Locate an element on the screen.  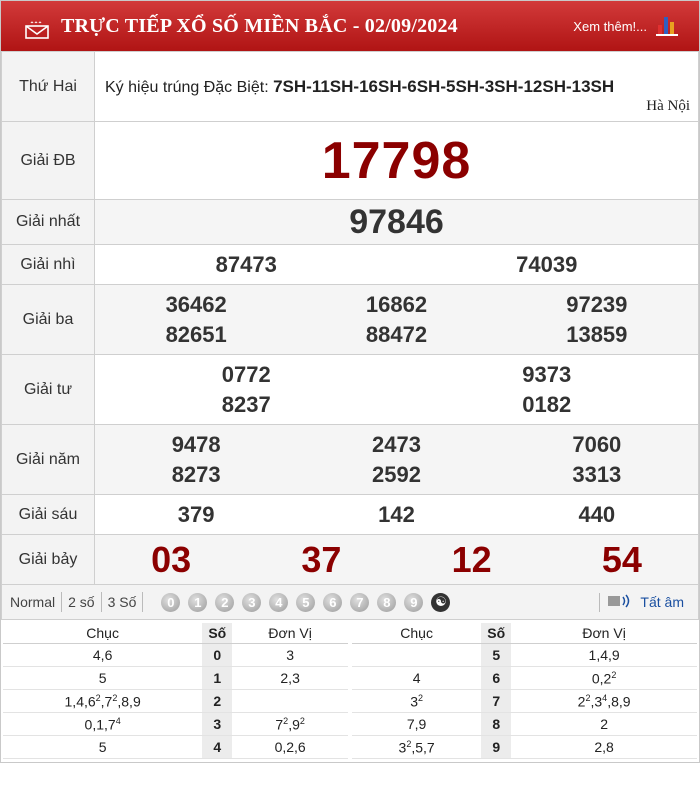
prize-nam-number: 2592 is located at coordinates (396, 474).